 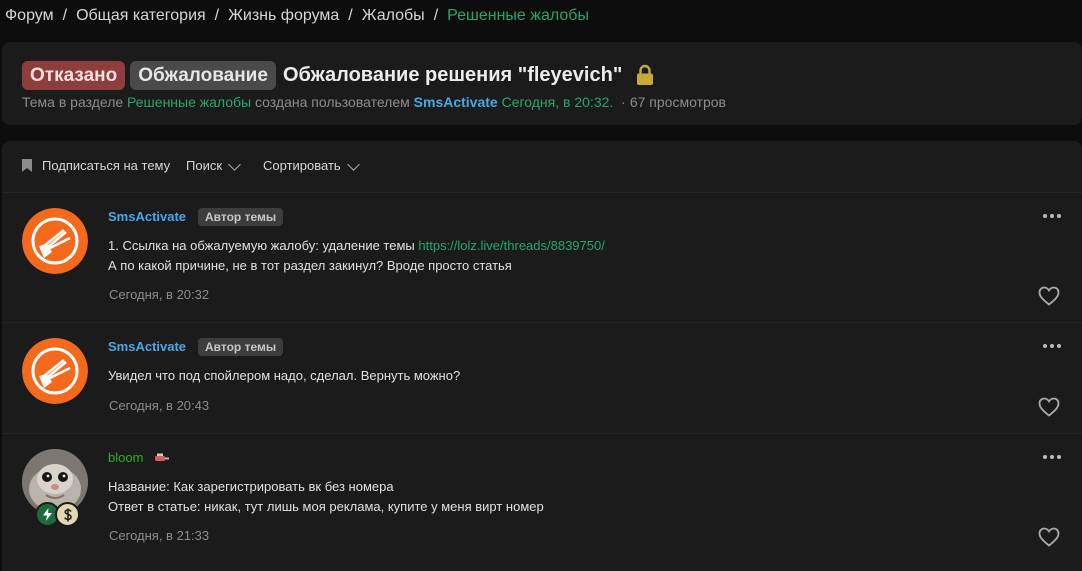 What do you see at coordinates (645, 74) in the screenshot?
I see `lock-icon` at bounding box center [645, 74].